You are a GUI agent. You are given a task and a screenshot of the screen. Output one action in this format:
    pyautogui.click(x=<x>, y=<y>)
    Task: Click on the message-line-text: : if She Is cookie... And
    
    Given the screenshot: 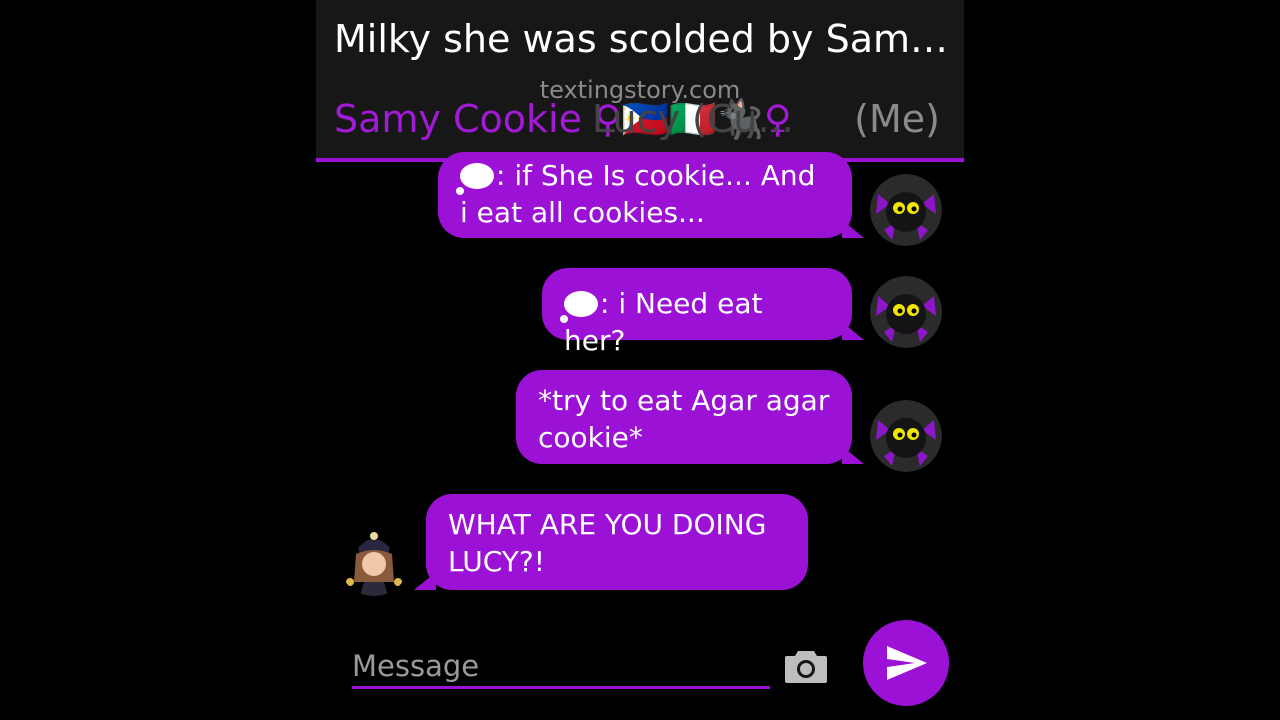 What is the action you would take?
    pyautogui.click(x=656, y=175)
    